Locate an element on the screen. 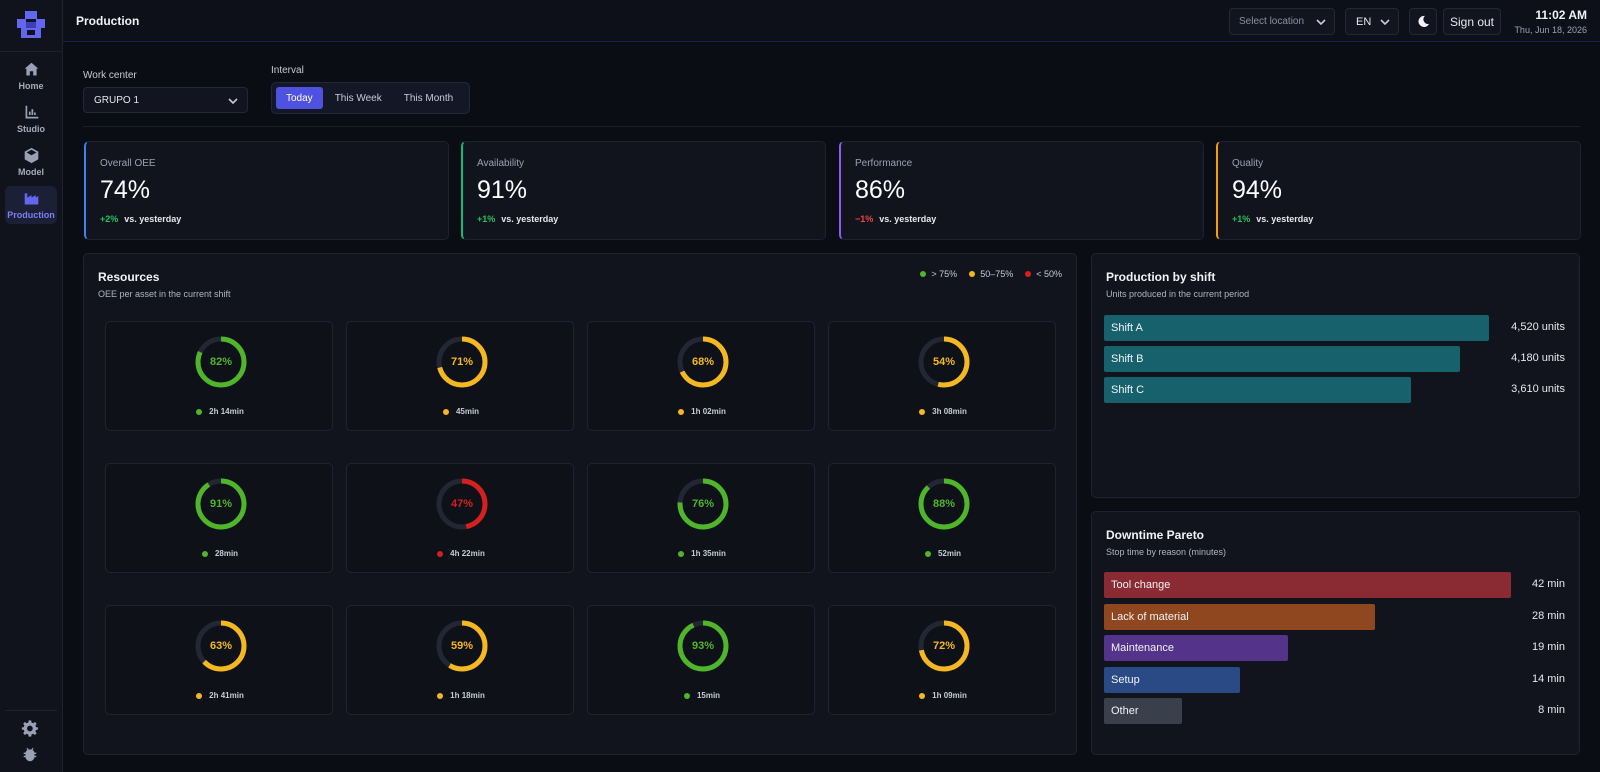  clock-date: Thu, Jun 18, 2026 is located at coordinates (1550, 30).